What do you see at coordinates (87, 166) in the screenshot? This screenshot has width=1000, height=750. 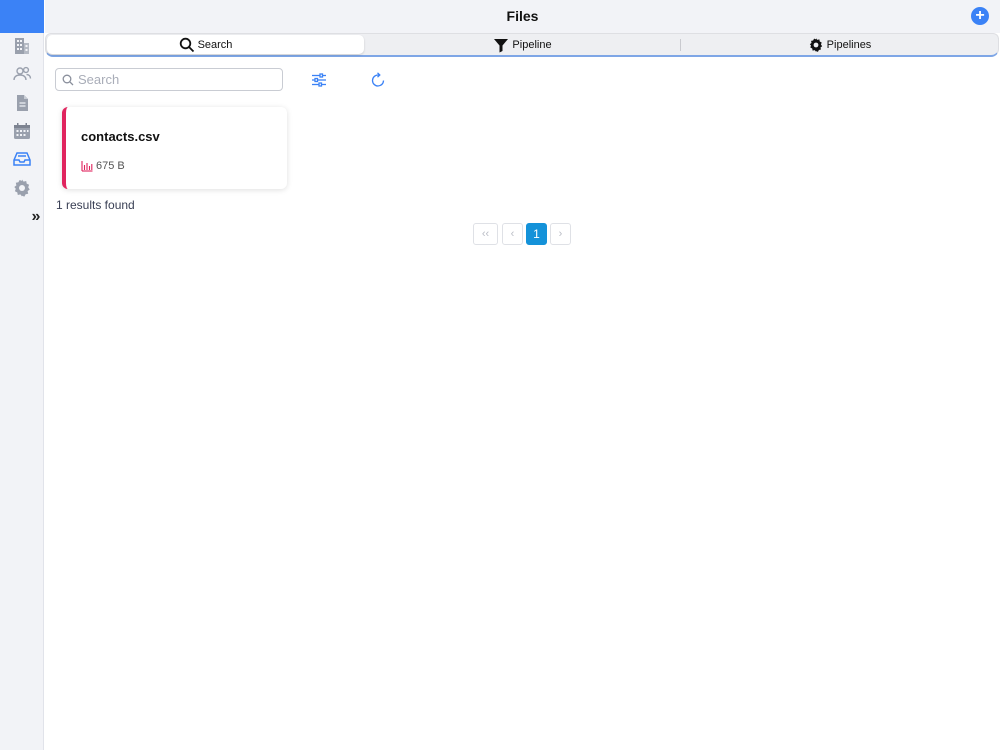 I see `bar-chart-icon` at bounding box center [87, 166].